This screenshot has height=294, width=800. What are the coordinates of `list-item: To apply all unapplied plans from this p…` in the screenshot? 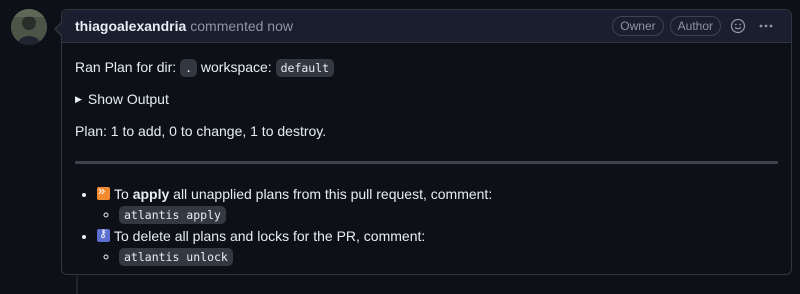 It's located at (295, 203).